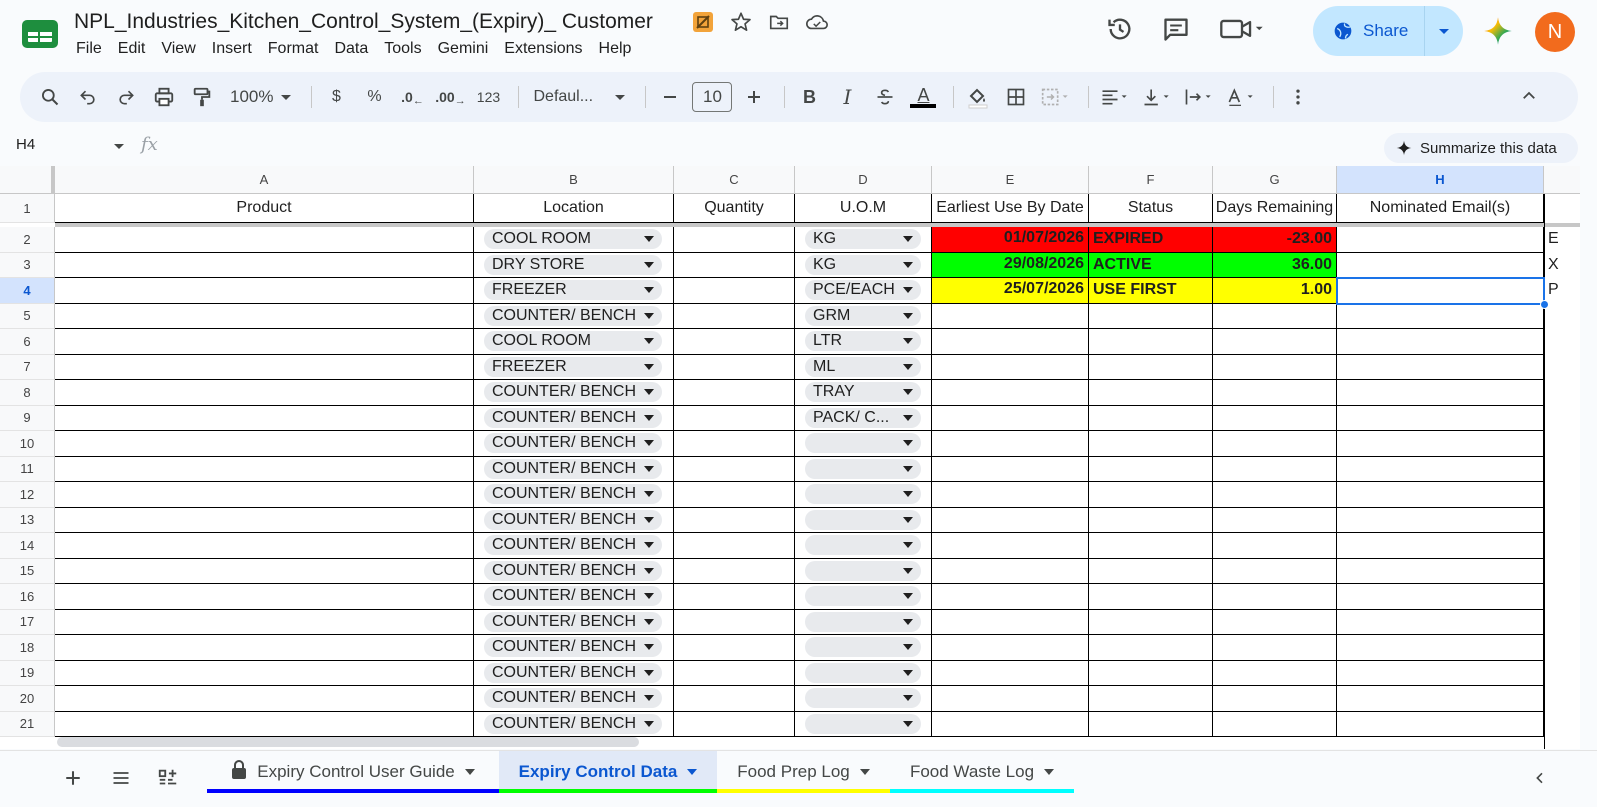  What do you see at coordinates (670, 97) in the screenshot?
I see `decrease-font-size-icon` at bounding box center [670, 97].